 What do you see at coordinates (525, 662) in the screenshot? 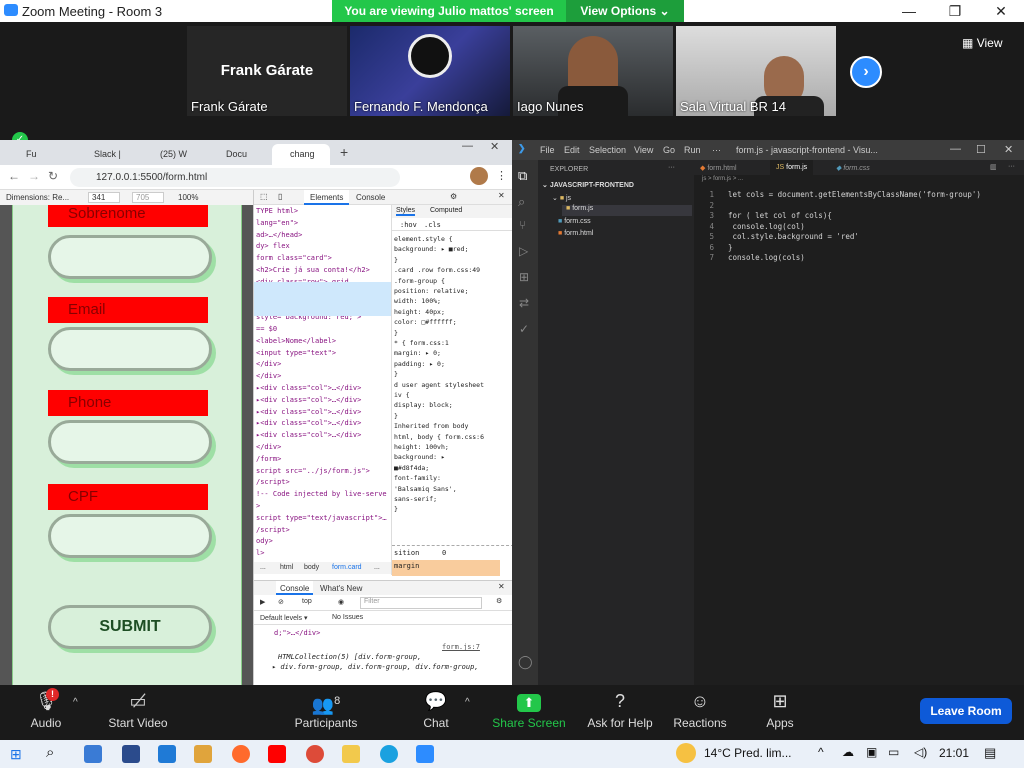
I see `account-icon: ◯` at bounding box center [525, 662].